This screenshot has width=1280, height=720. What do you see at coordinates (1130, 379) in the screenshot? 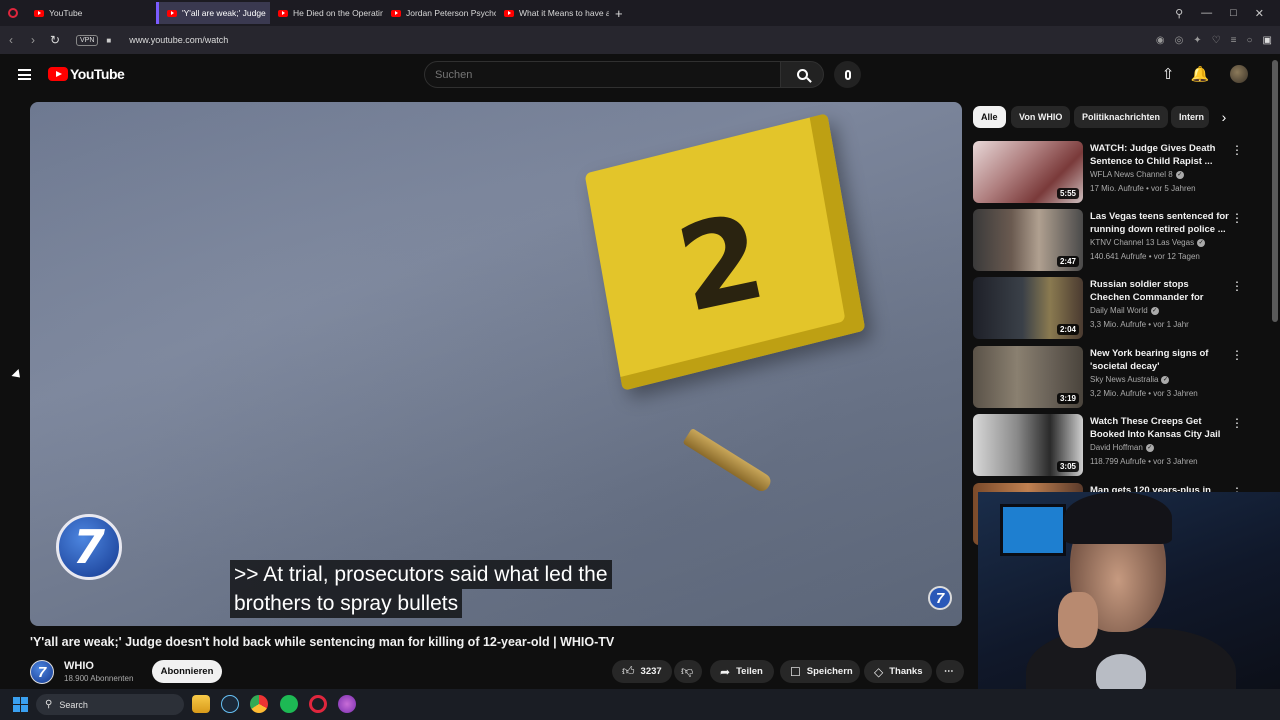
I see `recommendation-channel: Sky News Australia ✓` at bounding box center [1130, 379].